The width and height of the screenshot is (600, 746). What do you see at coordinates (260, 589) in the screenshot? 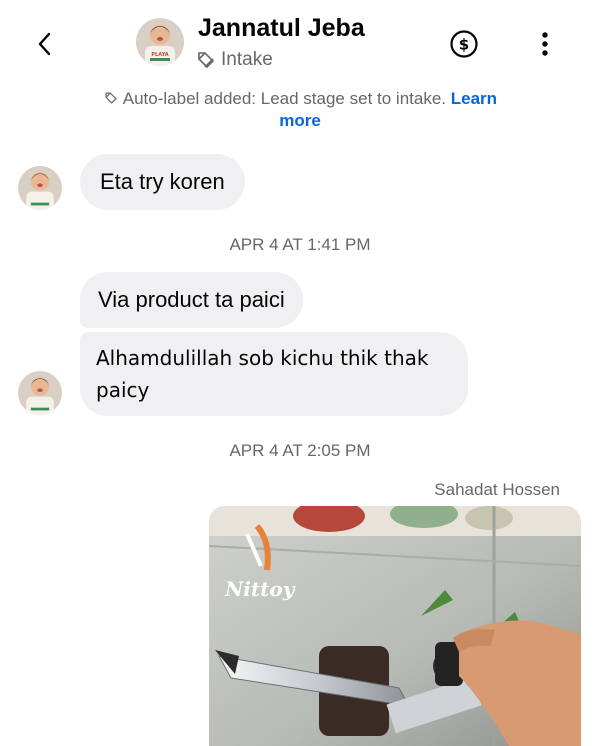
I see `image-watermark: Nittoy` at bounding box center [260, 589].